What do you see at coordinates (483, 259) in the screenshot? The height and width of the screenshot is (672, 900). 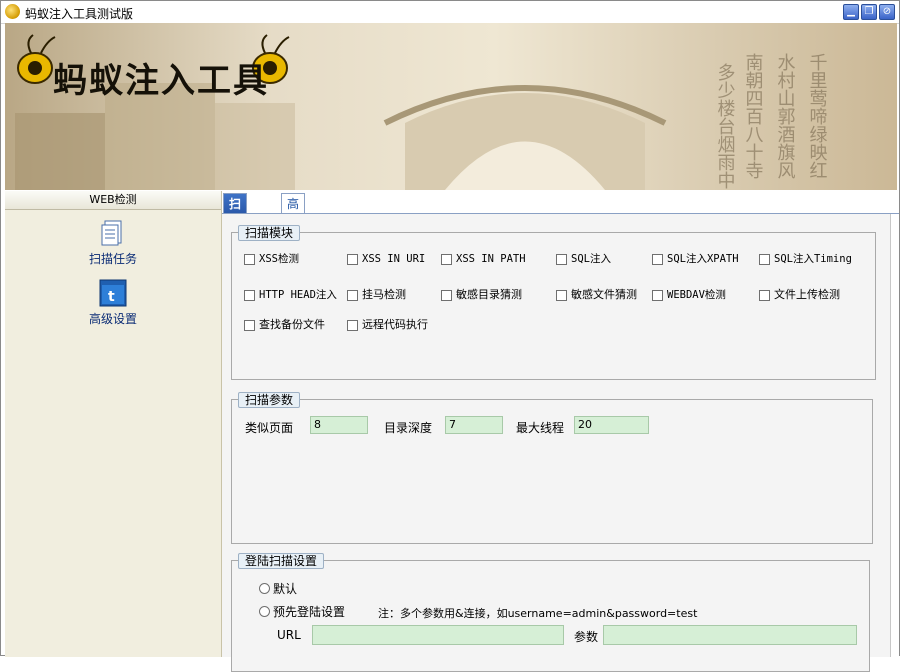 I see `checkbox-xss-in-path: XSS IN PATH` at bounding box center [483, 259].